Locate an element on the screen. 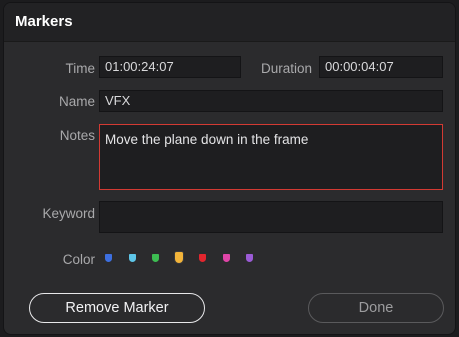 The height and width of the screenshot is (337, 459). color-label: Color is located at coordinates (78, 259).